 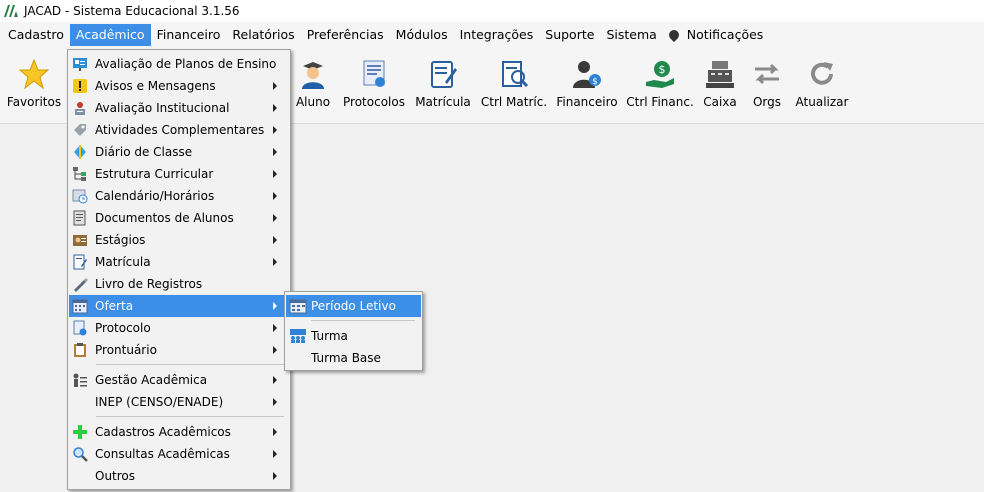 I want to click on submenu-item-periodo-letivo: Período Letivo, so click(x=353, y=306).